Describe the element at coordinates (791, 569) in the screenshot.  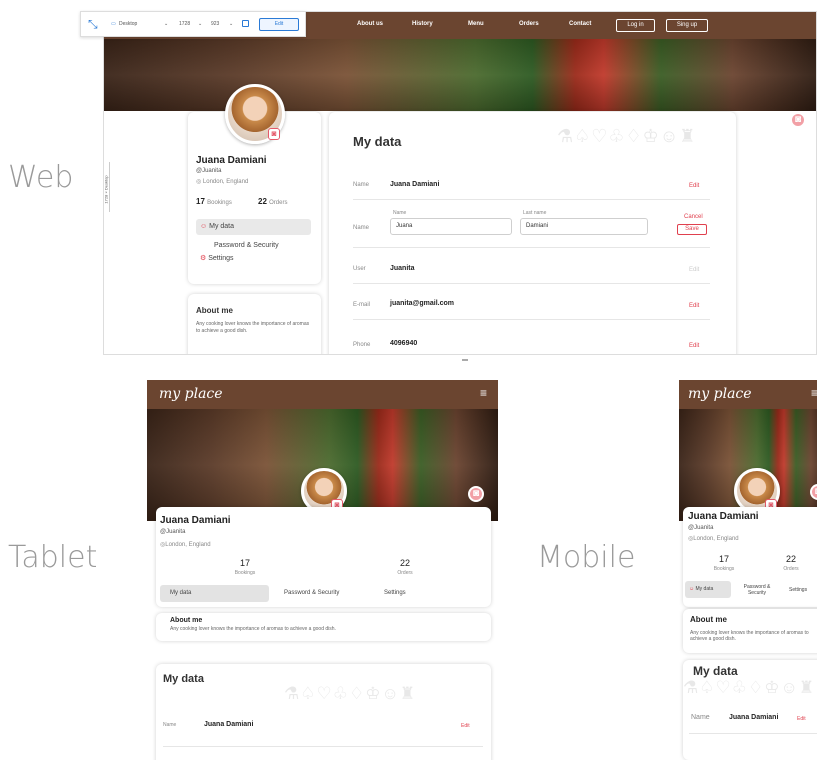
I see `mobile-orders-label: Orders` at that location.